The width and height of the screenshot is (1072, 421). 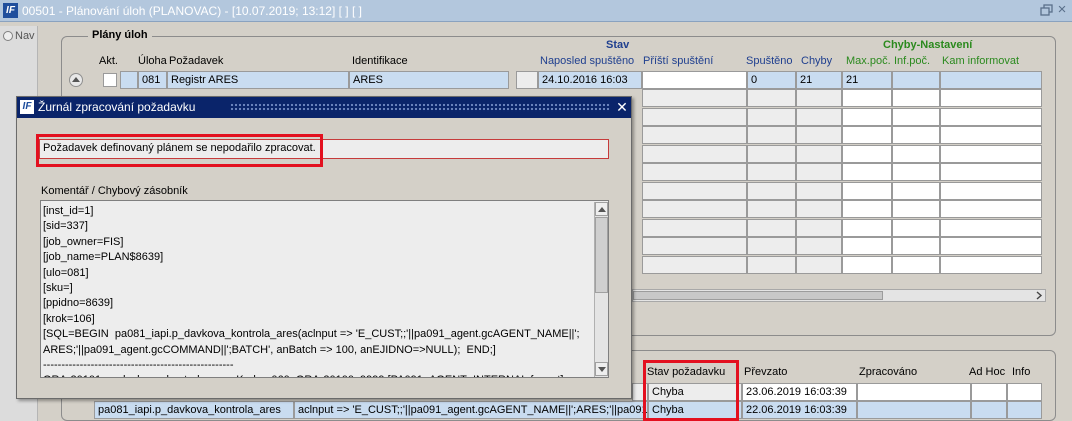 I want to click on log-scroll-thumb, so click(x=601, y=255).